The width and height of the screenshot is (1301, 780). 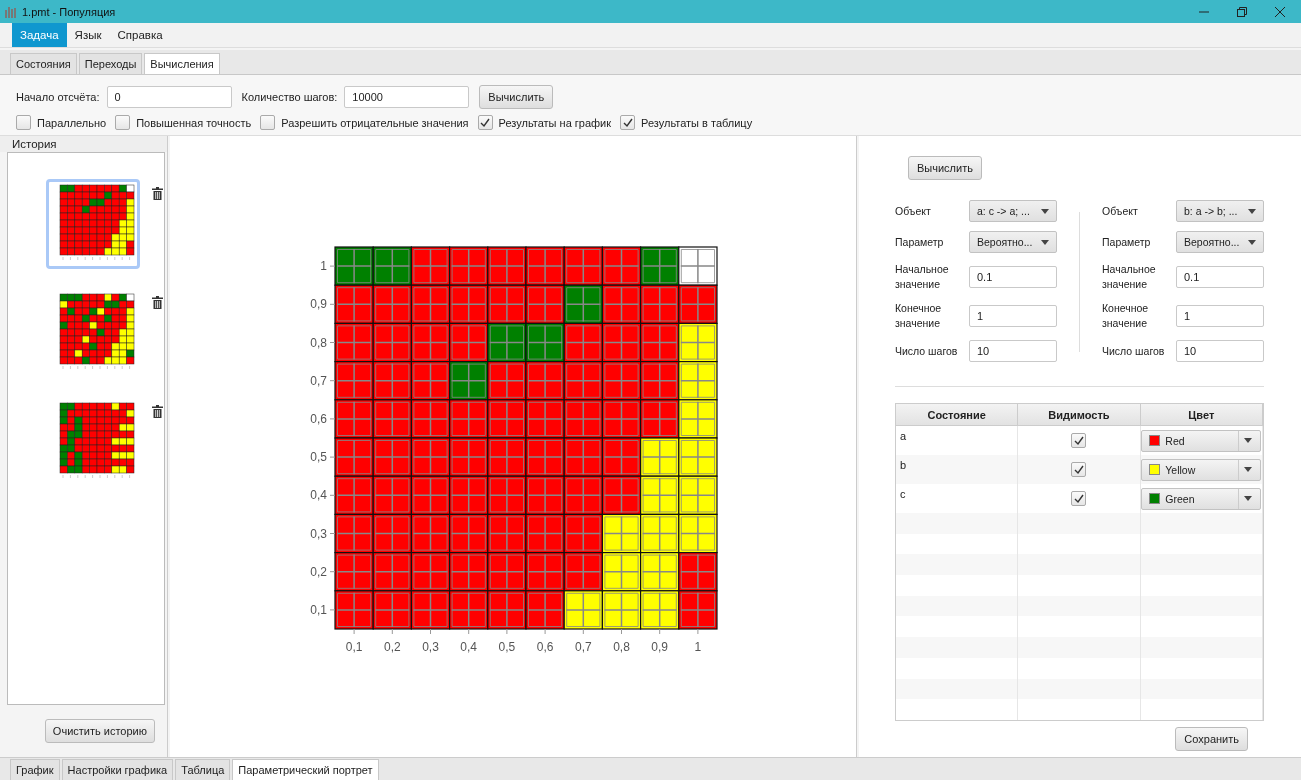 What do you see at coordinates (583, 647) in the screenshot?
I see `x-tick-label: 0,7` at bounding box center [583, 647].